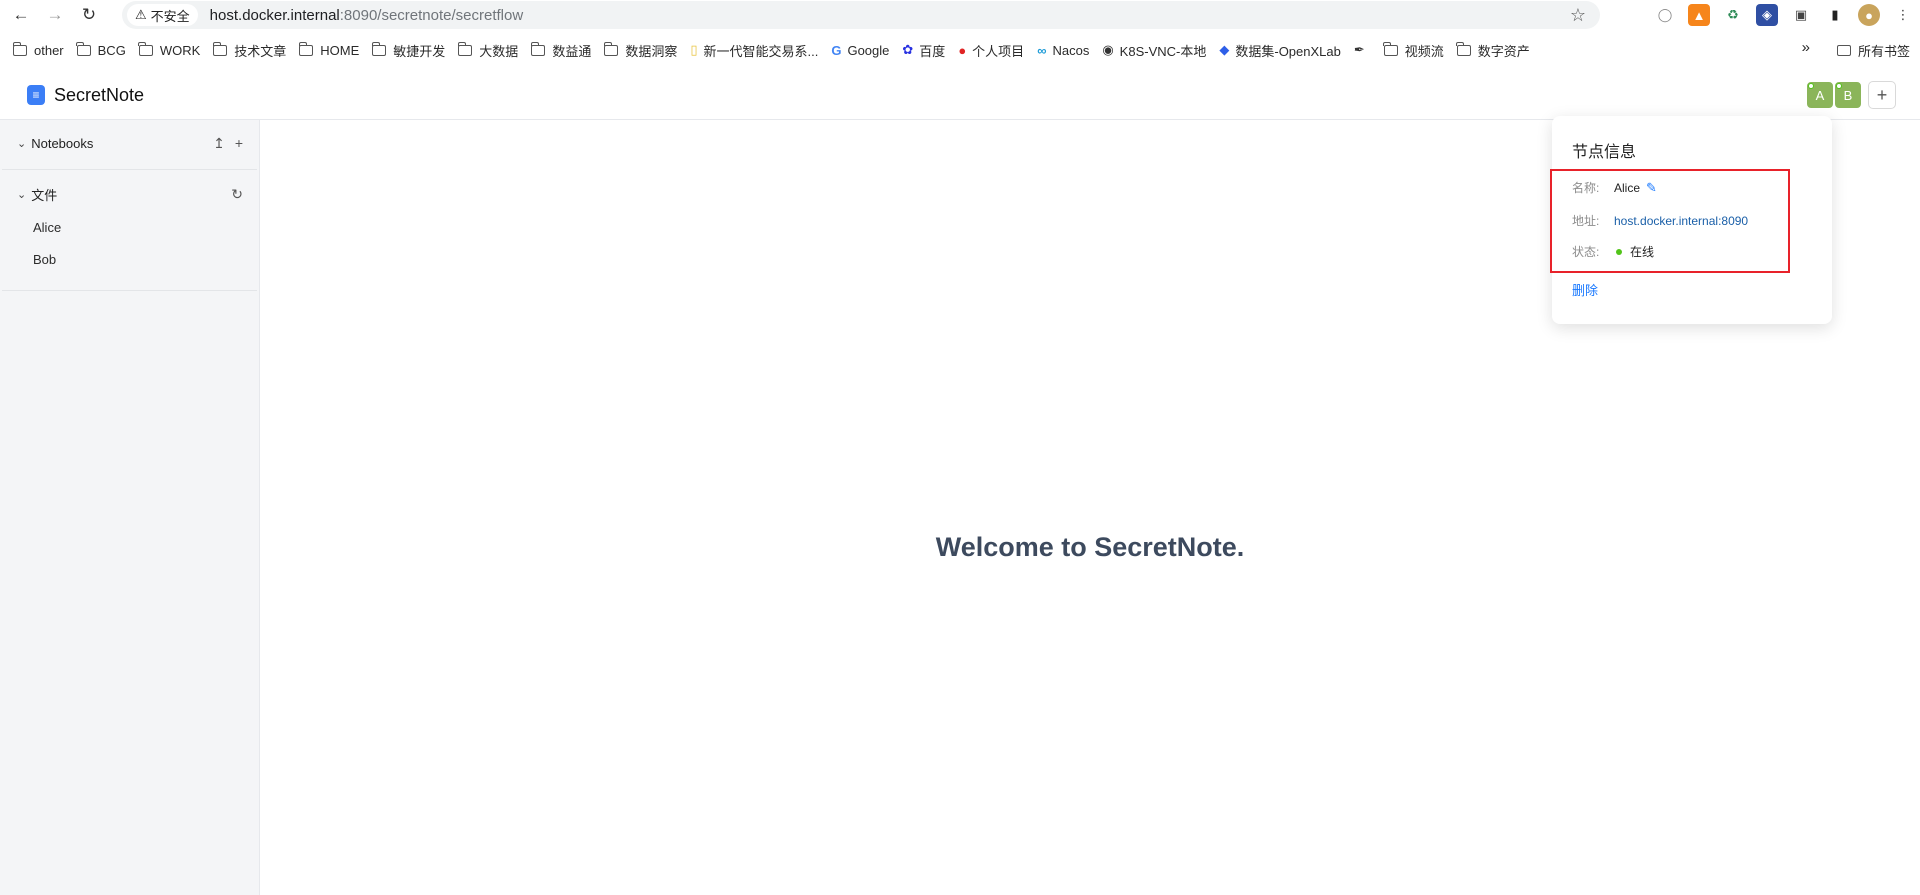  Describe the element at coordinates (1670, 221) in the screenshot. I see `annotation-highlight-box` at that location.